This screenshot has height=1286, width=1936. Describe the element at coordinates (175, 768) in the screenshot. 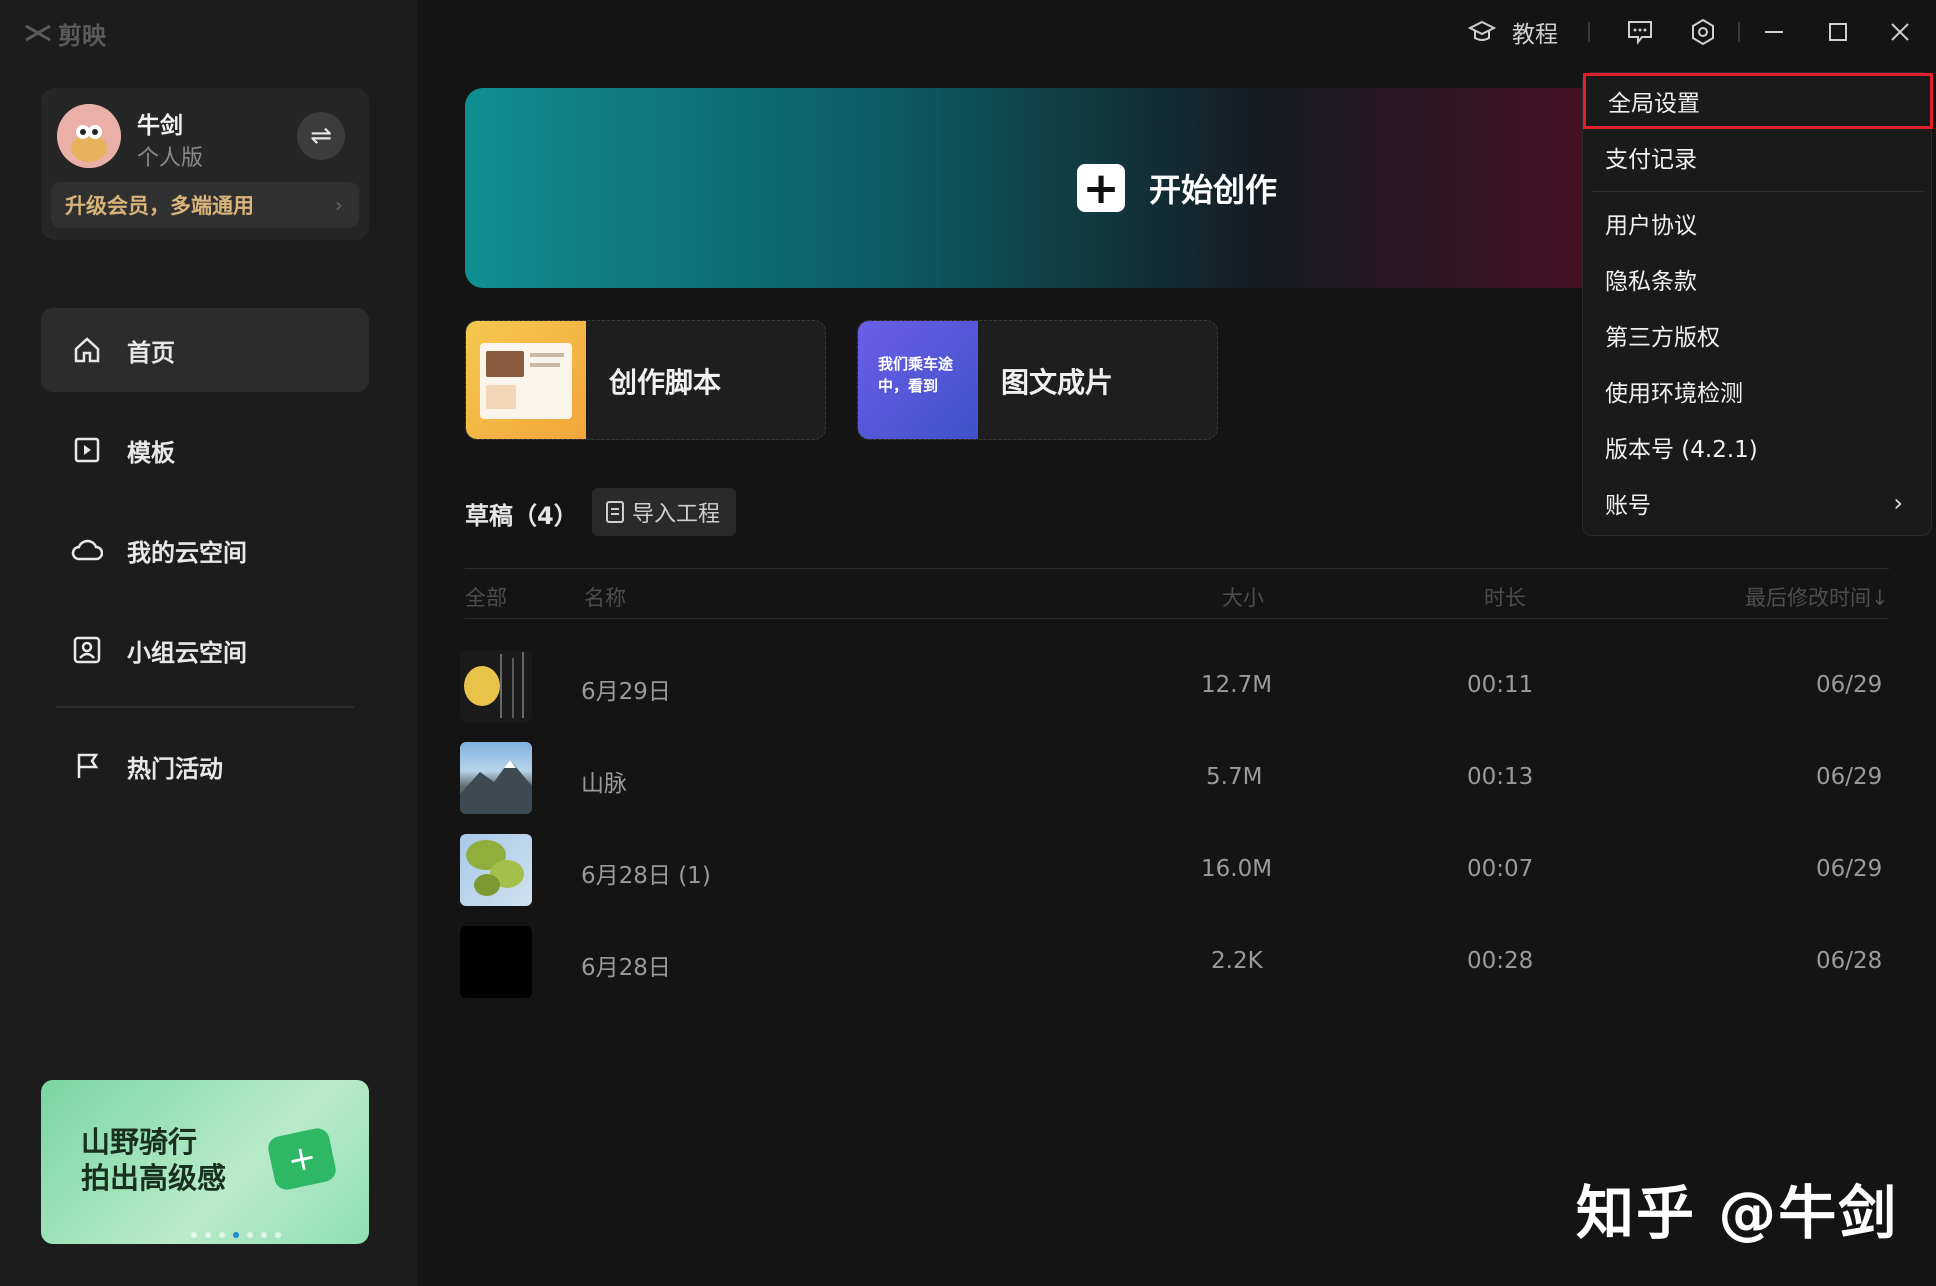

I see `nav-label: 热门活动` at that location.